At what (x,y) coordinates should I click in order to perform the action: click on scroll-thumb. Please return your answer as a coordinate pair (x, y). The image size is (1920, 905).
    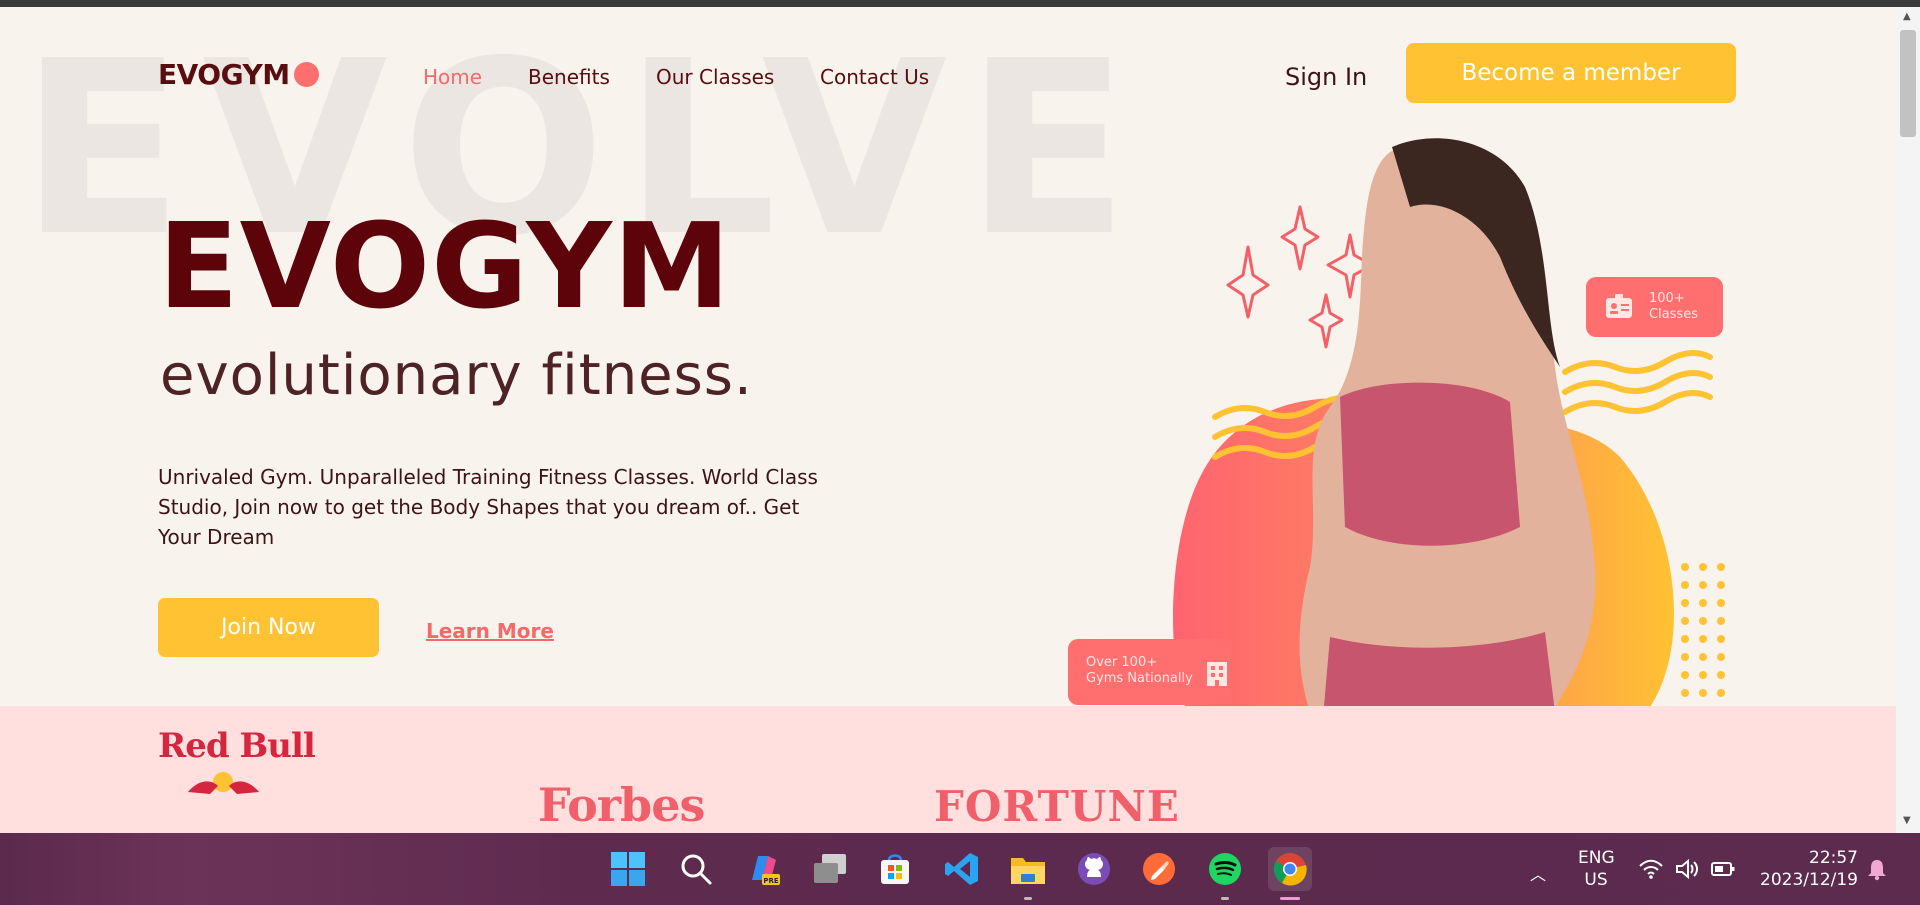
    Looking at the image, I should click on (1908, 83).